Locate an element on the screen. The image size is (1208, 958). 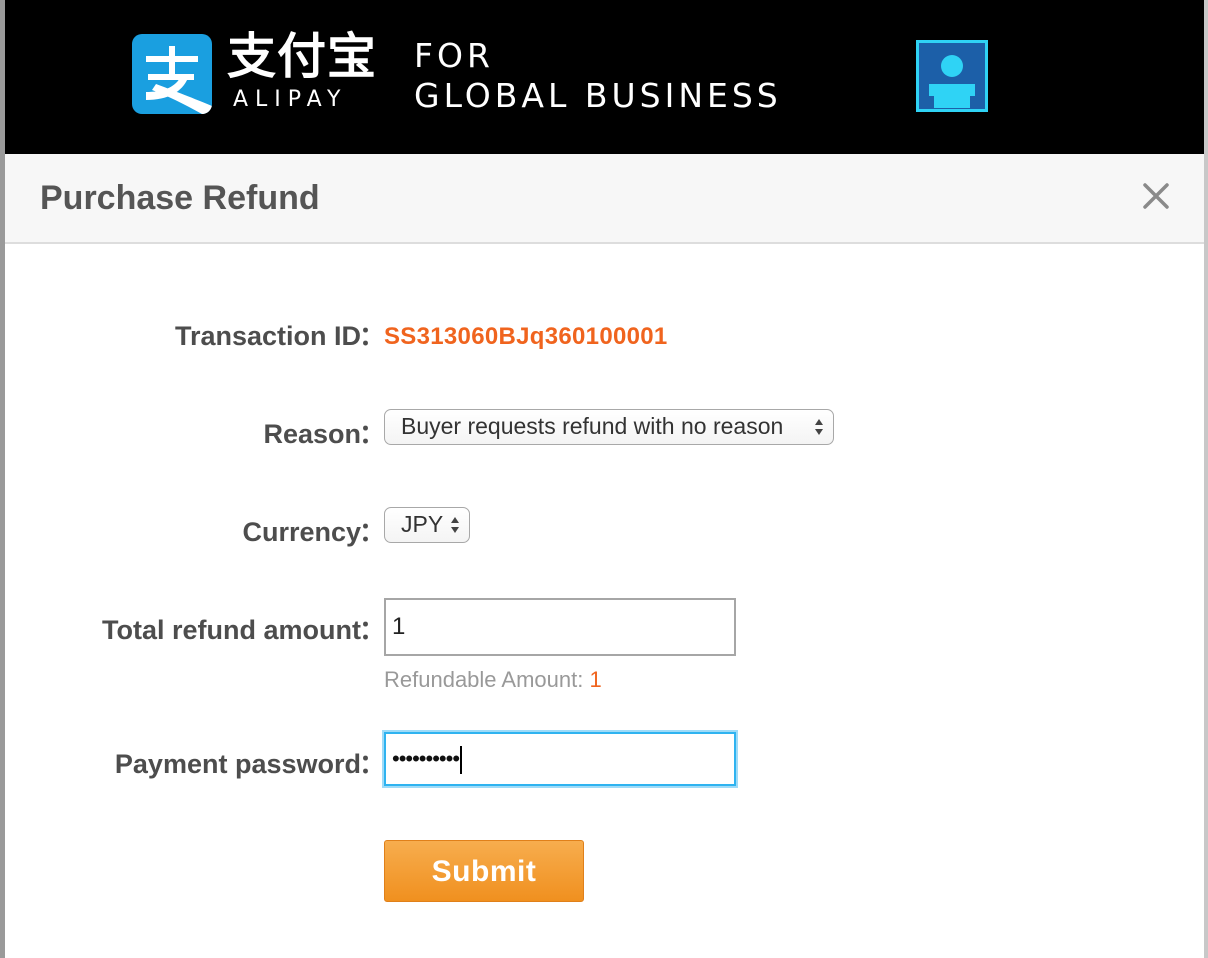
currency-select: JPY is located at coordinates (427, 525).